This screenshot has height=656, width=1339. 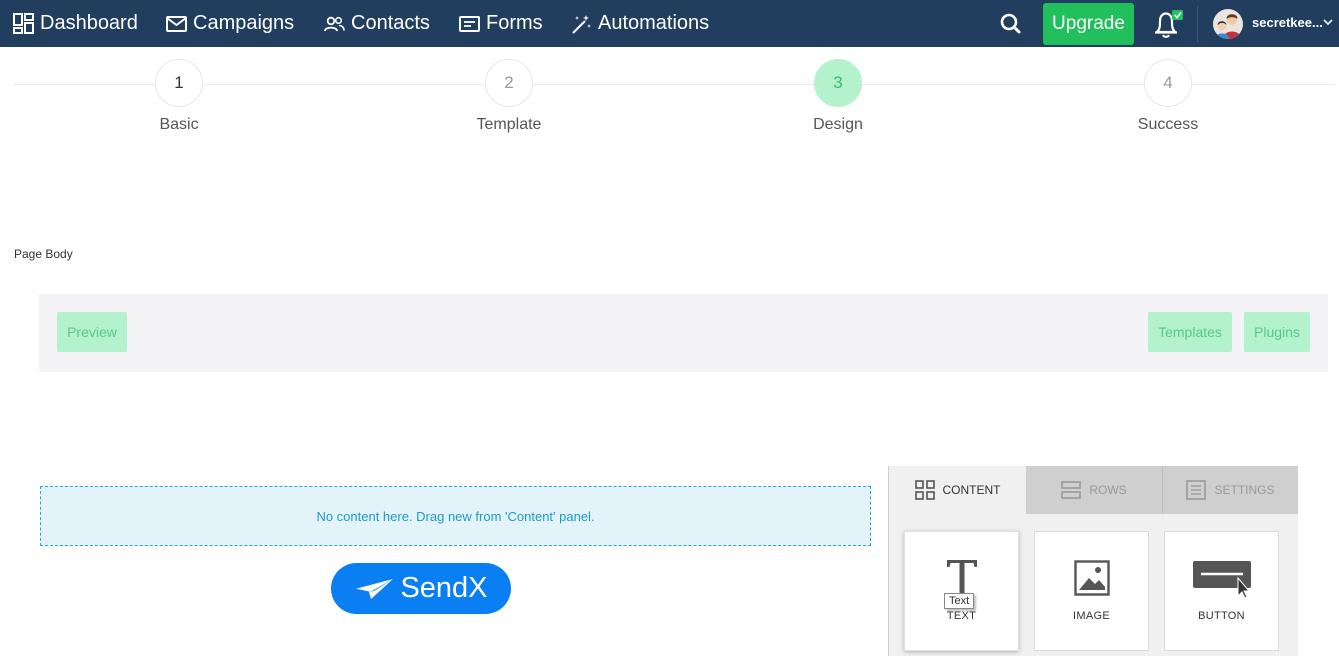 What do you see at coordinates (1221, 579) in the screenshot?
I see `button-icon` at bounding box center [1221, 579].